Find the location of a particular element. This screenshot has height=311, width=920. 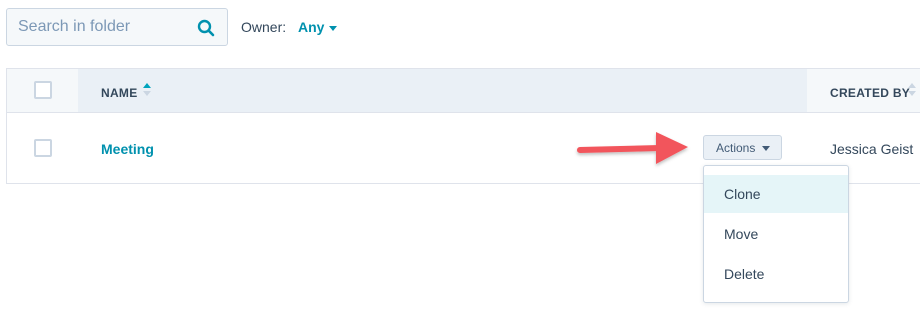

menu-item-move: Move is located at coordinates (776, 234).